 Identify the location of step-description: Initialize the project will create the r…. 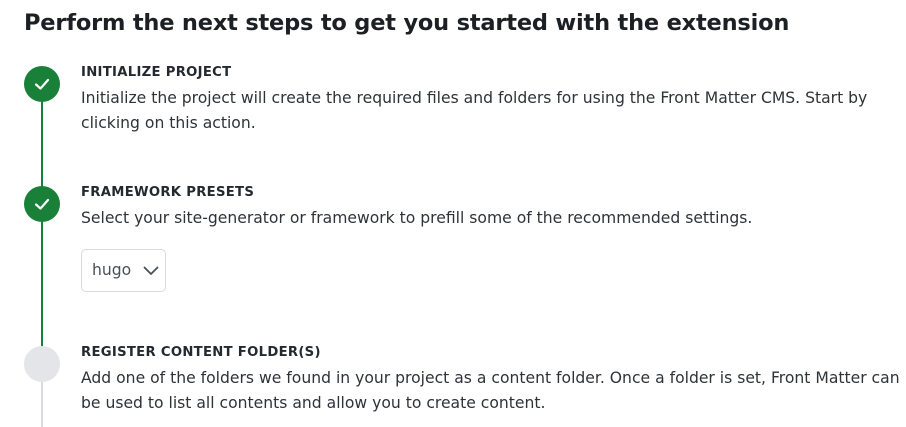
(474, 110).